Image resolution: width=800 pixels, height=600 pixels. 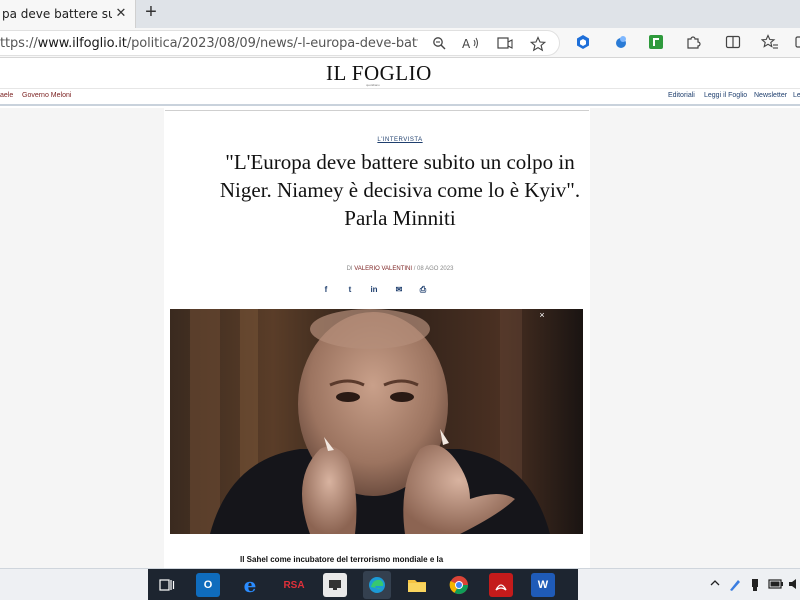 What do you see at coordinates (656, 44) in the screenshot?
I see `extension-green-icon` at bounding box center [656, 44].